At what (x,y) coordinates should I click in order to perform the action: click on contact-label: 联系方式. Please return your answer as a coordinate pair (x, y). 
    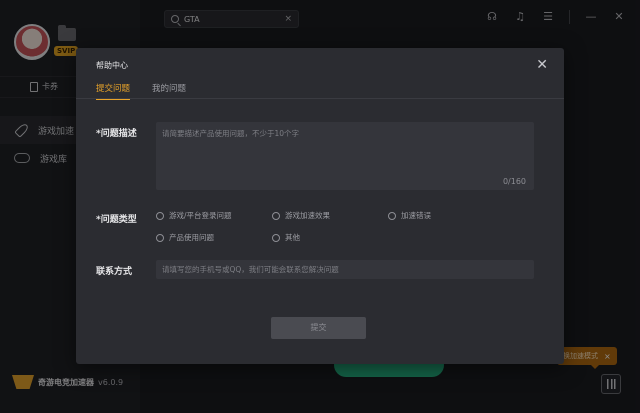
    Looking at the image, I should click on (114, 272).